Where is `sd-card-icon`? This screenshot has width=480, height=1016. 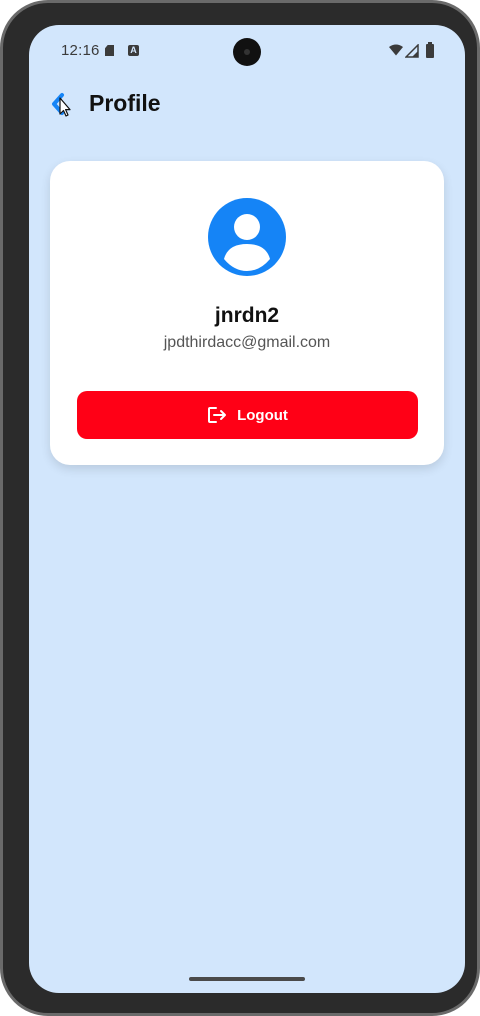 sd-card-icon is located at coordinates (109, 50).